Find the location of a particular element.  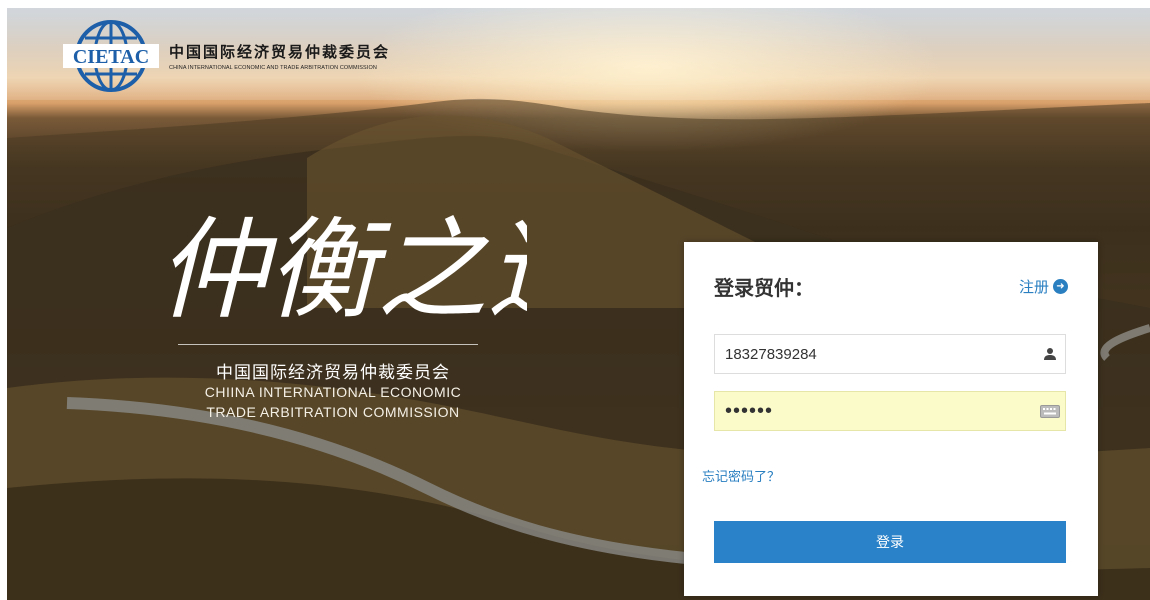

logo-acronym: CIETAC is located at coordinates (111, 57).